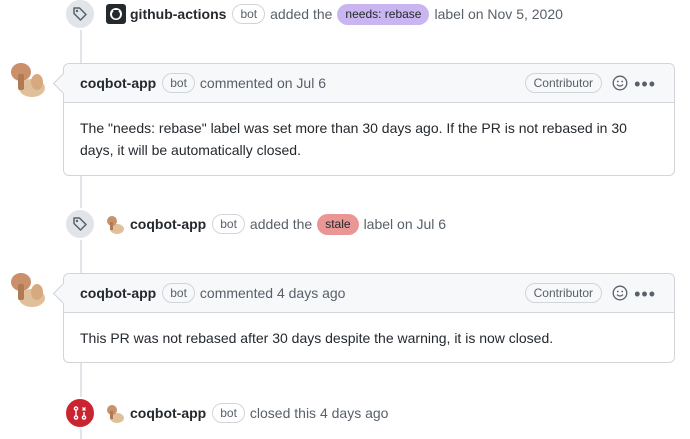 The width and height of the screenshot is (690, 439). I want to click on timeline-event-closed: coqbot-app bot closed this 4 days ago, so click(226, 413).